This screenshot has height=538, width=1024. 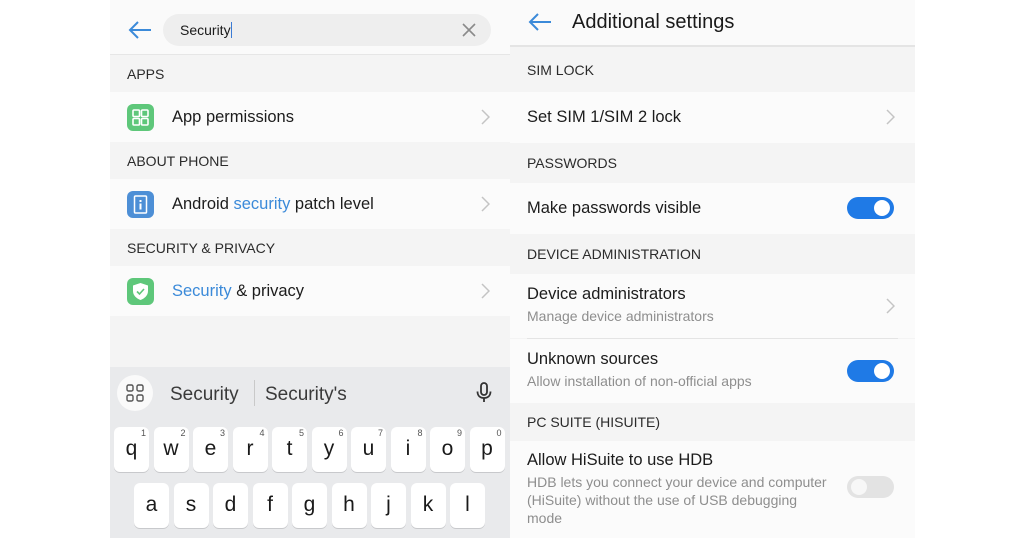 I want to click on setting-title: Make passwords visible, so click(x=614, y=208).